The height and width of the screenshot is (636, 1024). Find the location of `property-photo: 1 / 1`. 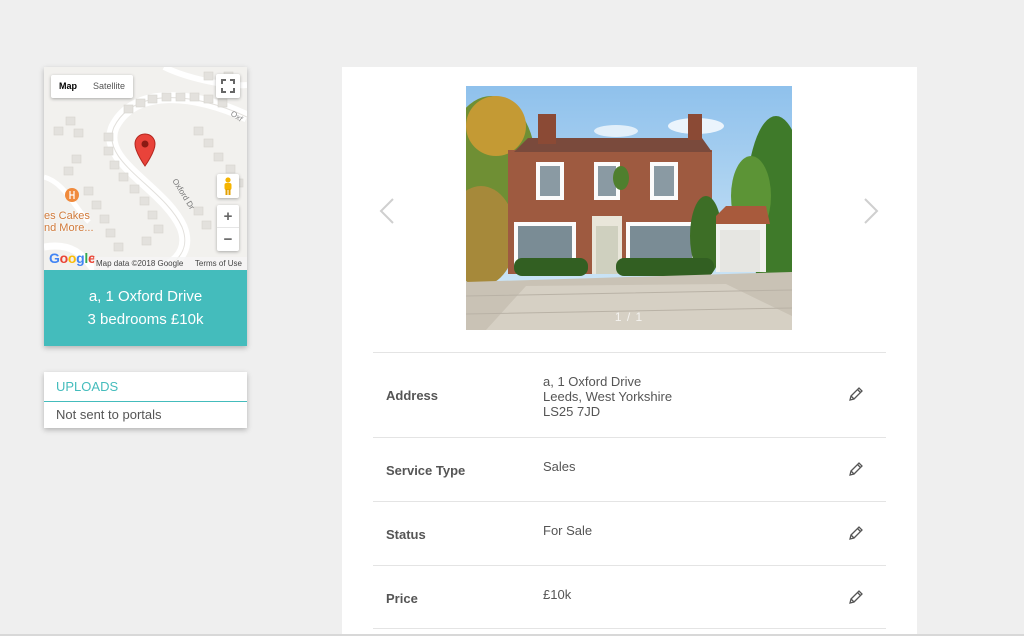

property-photo: 1 / 1 is located at coordinates (629, 208).